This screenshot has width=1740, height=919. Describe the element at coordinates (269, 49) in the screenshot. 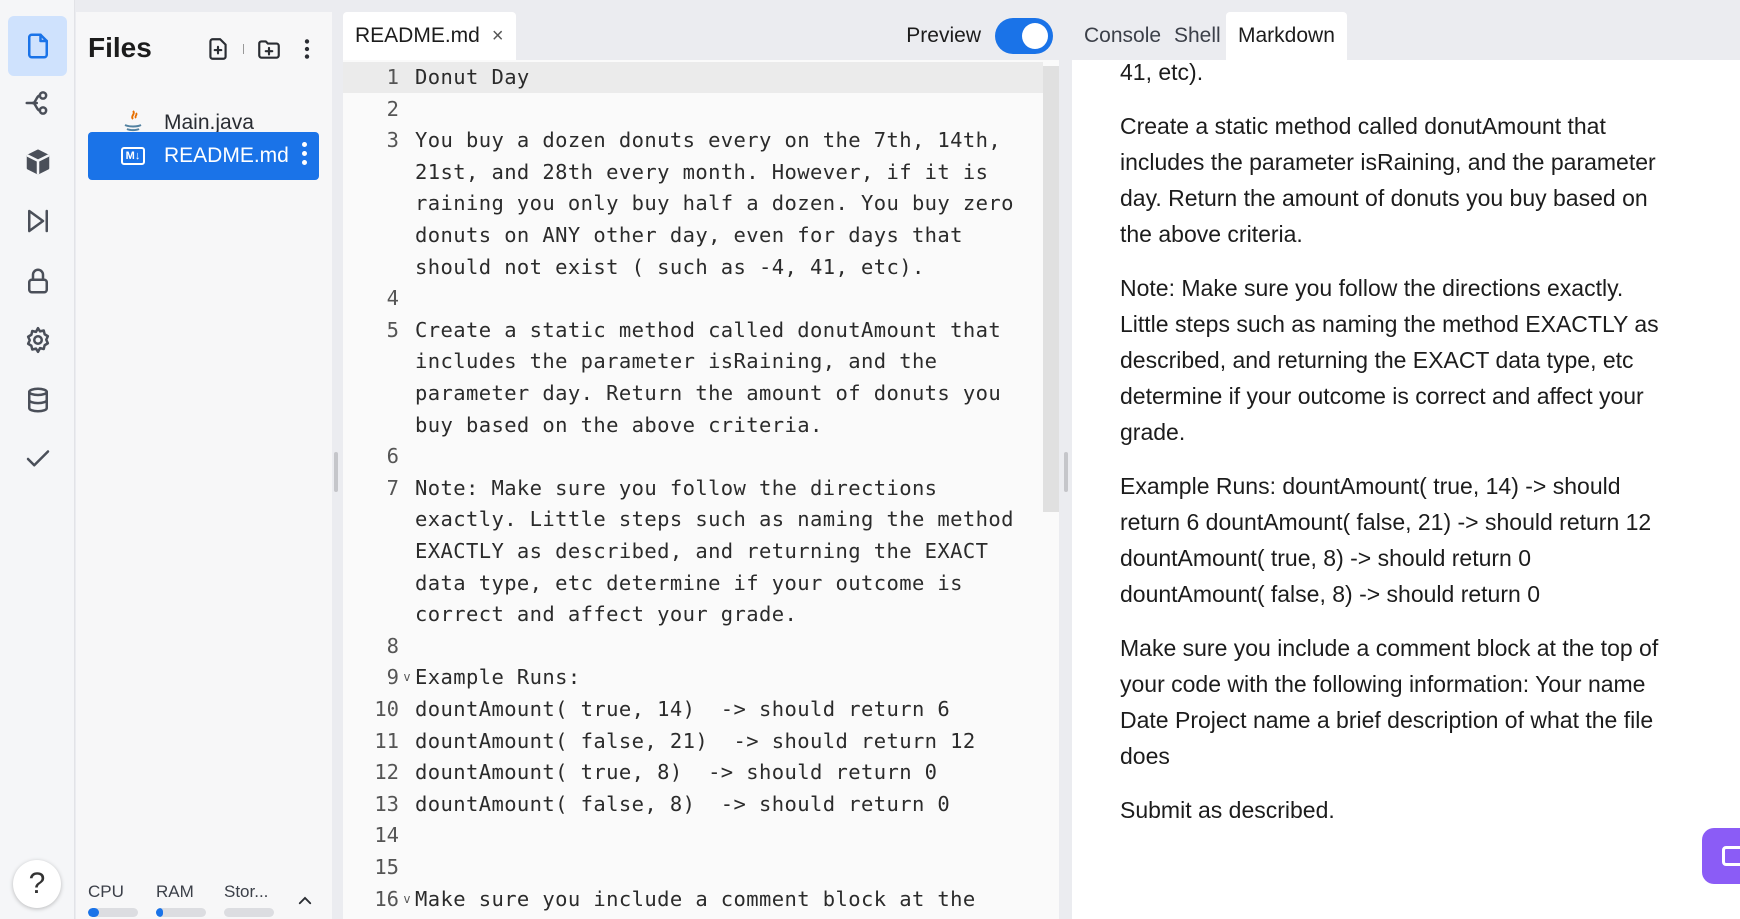

I see `new-folder-icon` at that location.